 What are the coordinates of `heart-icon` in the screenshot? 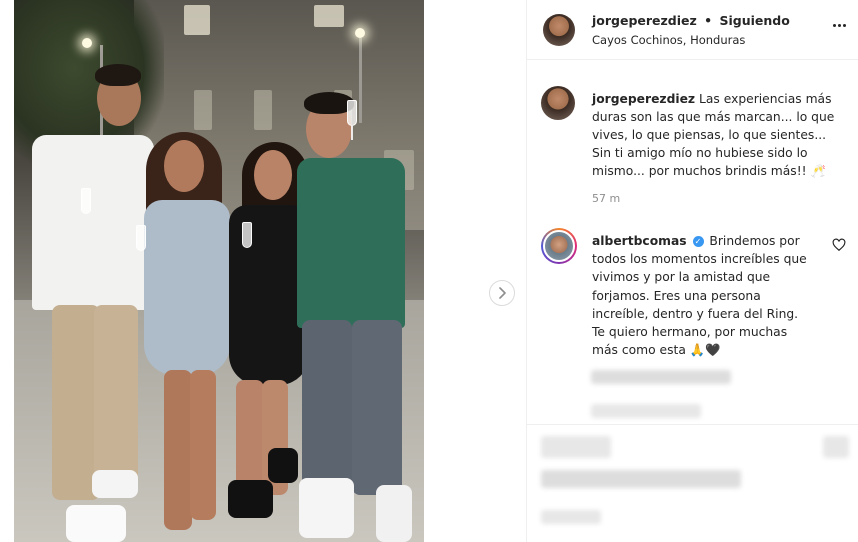 It's located at (839, 245).